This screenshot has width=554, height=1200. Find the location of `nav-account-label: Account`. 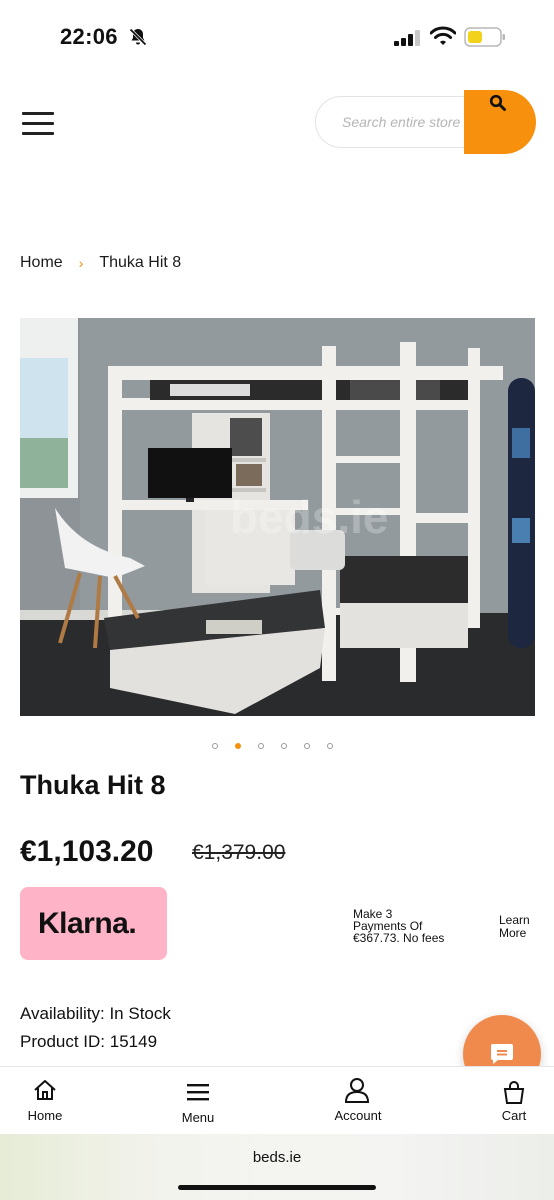

nav-account-label: Account is located at coordinates (358, 1115).